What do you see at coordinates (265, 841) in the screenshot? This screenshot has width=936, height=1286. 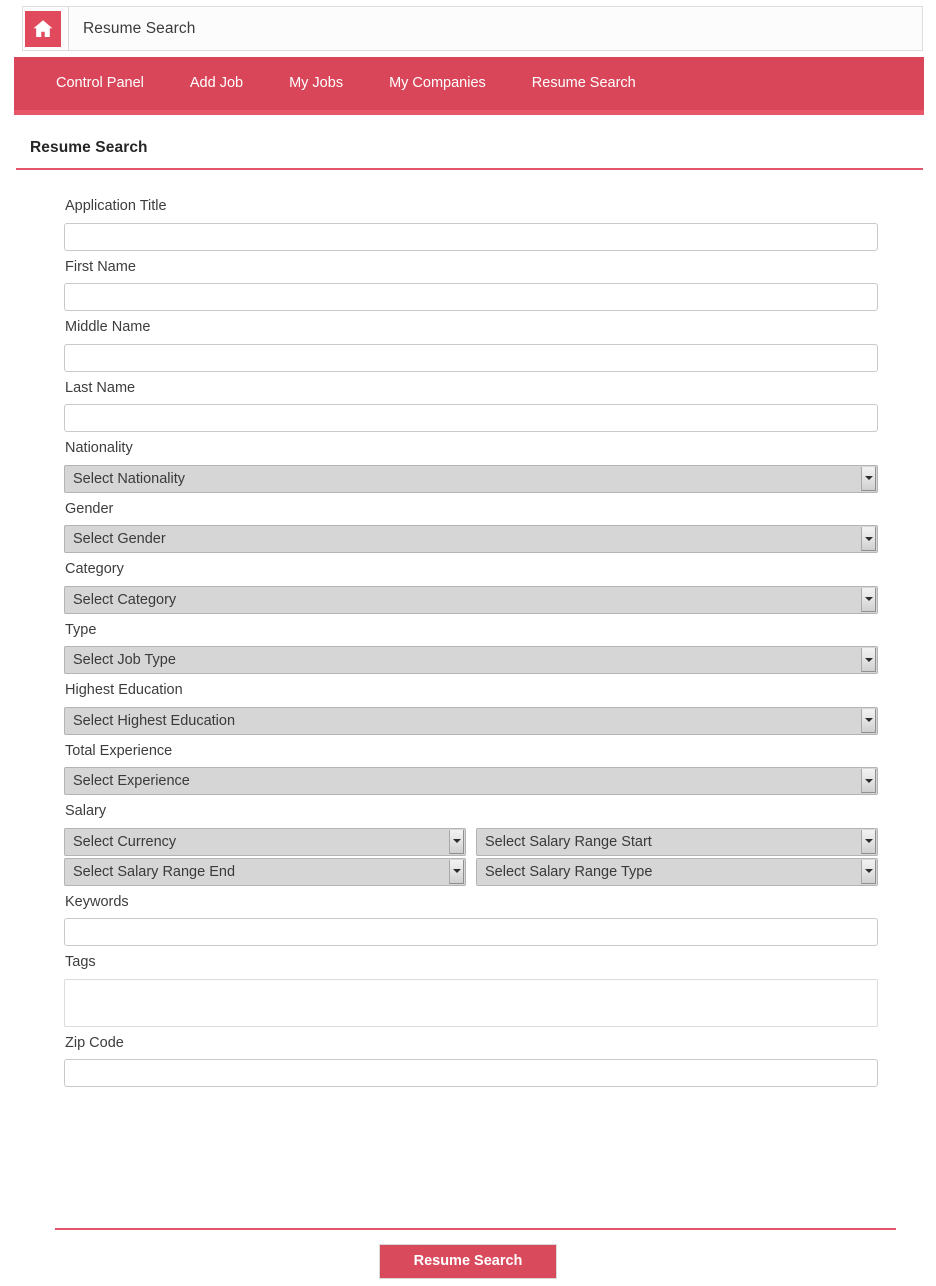 I see `salary-currency-select: Select Currency` at bounding box center [265, 841].